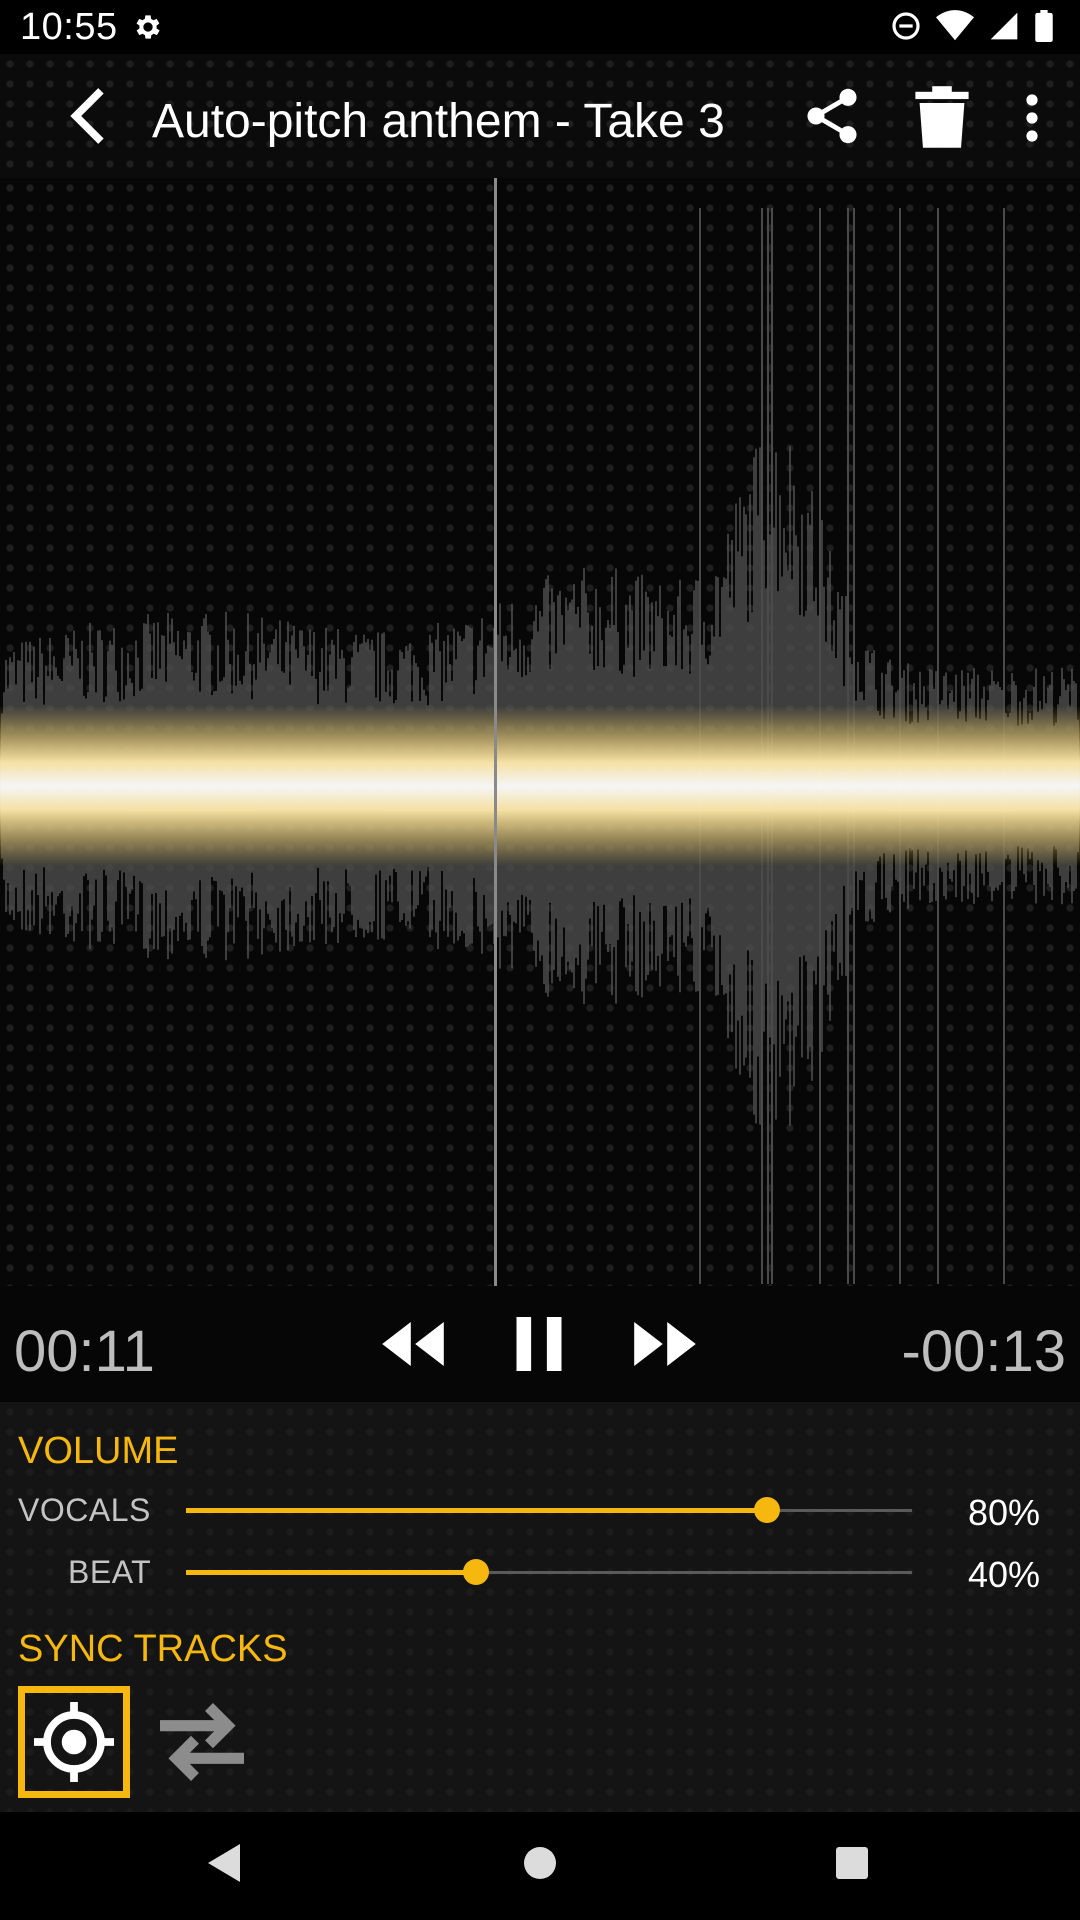 The image size is (1080, 1920). I want to click on sync-target-button, so click(74, 1742).